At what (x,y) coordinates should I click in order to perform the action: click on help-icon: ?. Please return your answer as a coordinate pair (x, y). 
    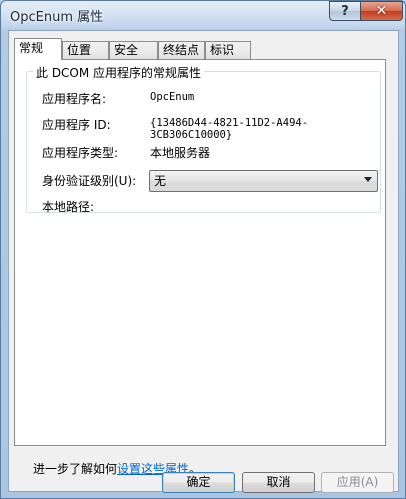
    Looking at the image, I should click on (345, 11).